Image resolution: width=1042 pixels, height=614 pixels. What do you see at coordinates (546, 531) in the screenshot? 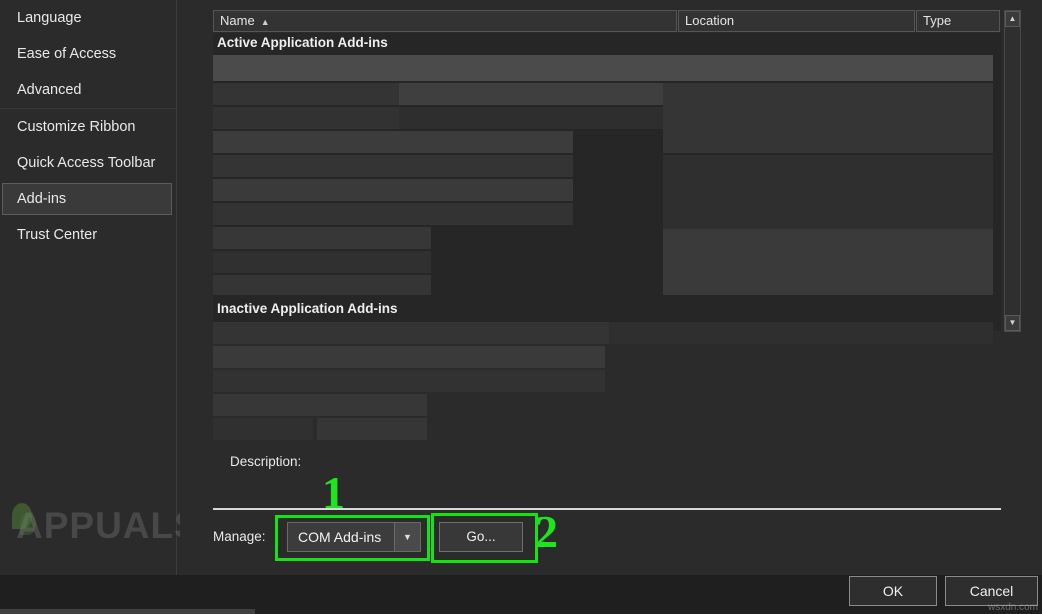
I see `callout-number-2: 2` at bounding box center [546, 531].